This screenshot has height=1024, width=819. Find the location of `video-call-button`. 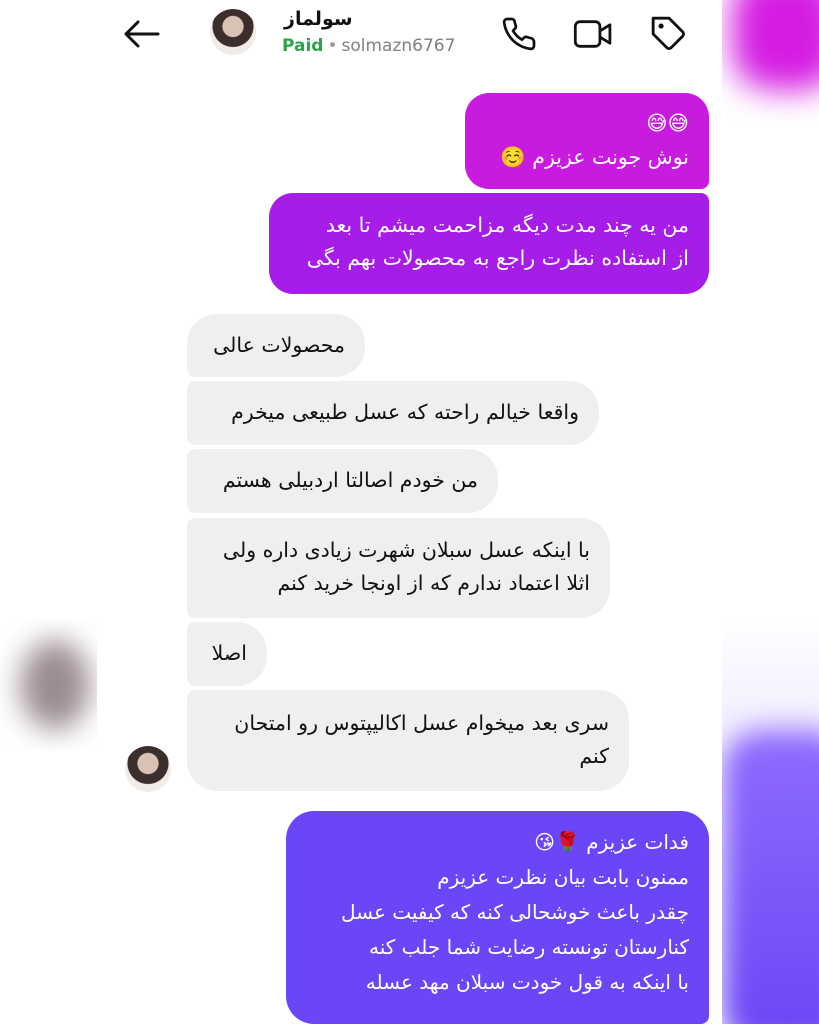

video-call-button is located at coordinates (593, 34).